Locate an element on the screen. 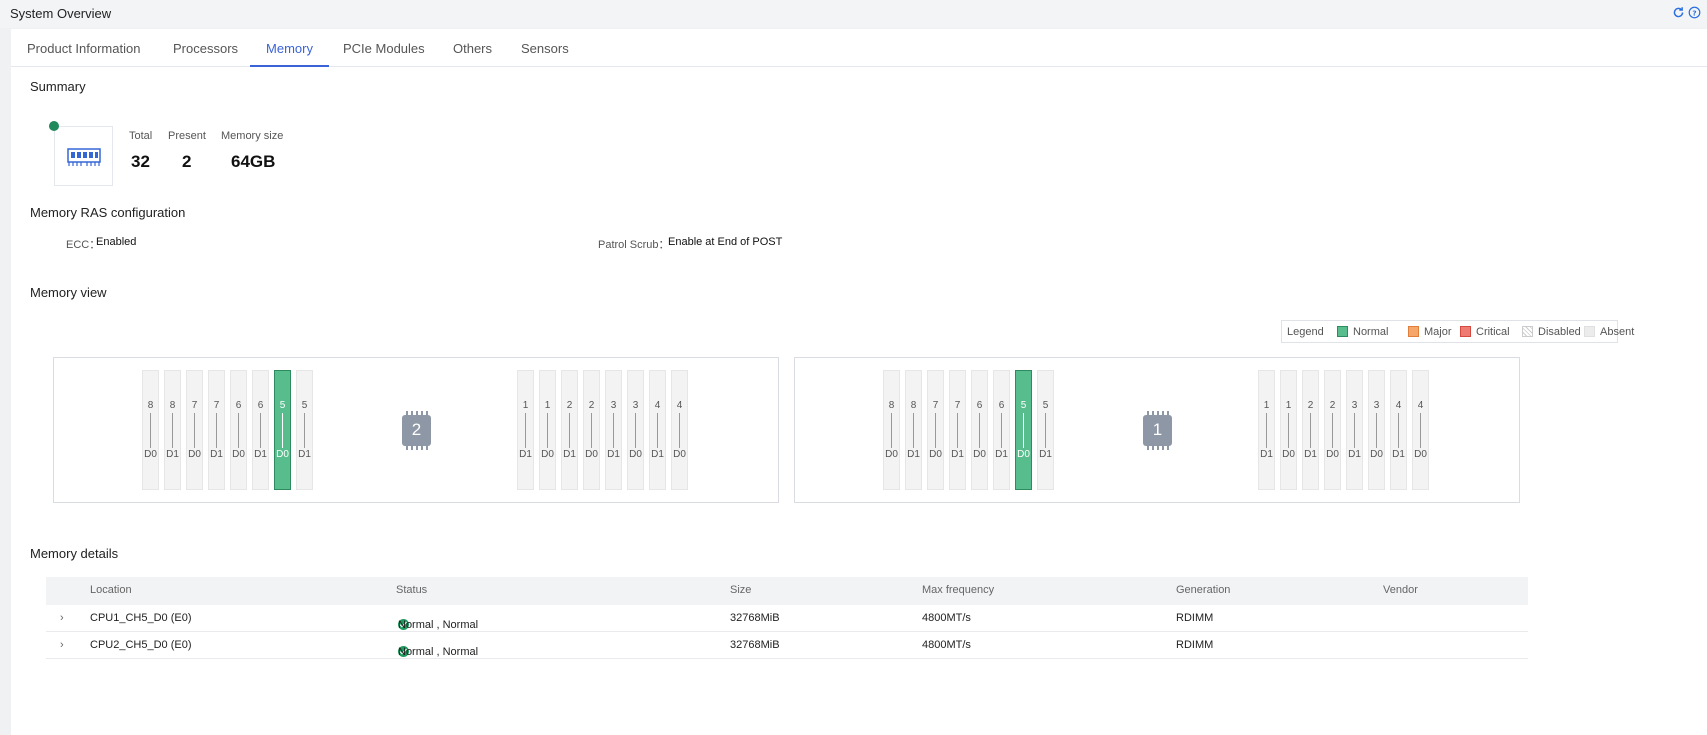  cell-status-text: Normal , Normal is located at coordinates (438, 652).